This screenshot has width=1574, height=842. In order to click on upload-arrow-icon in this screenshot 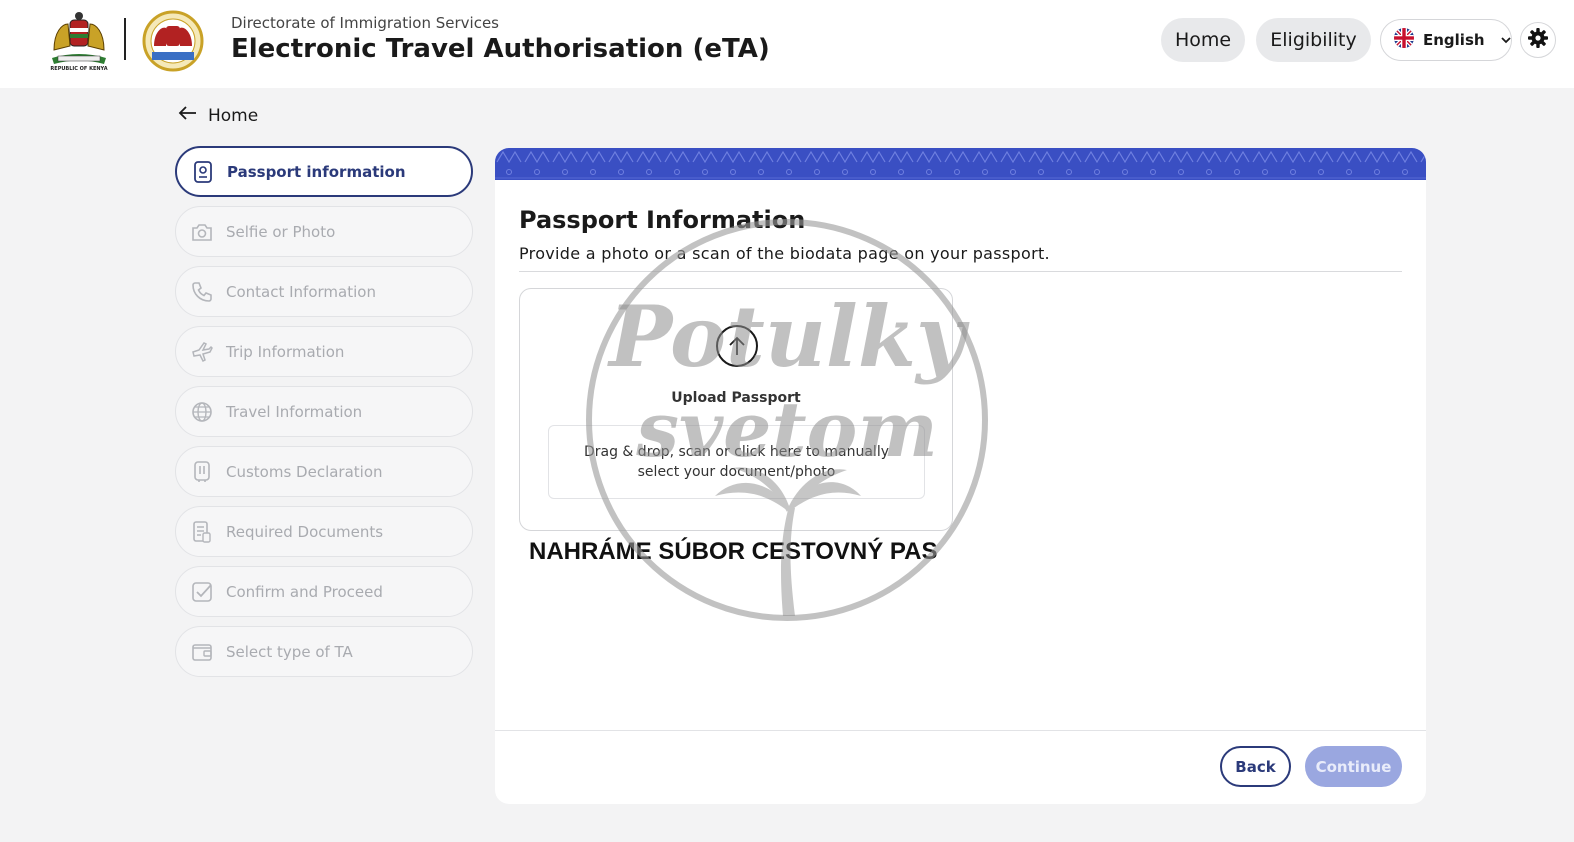, I will do `click(737, 346)`.